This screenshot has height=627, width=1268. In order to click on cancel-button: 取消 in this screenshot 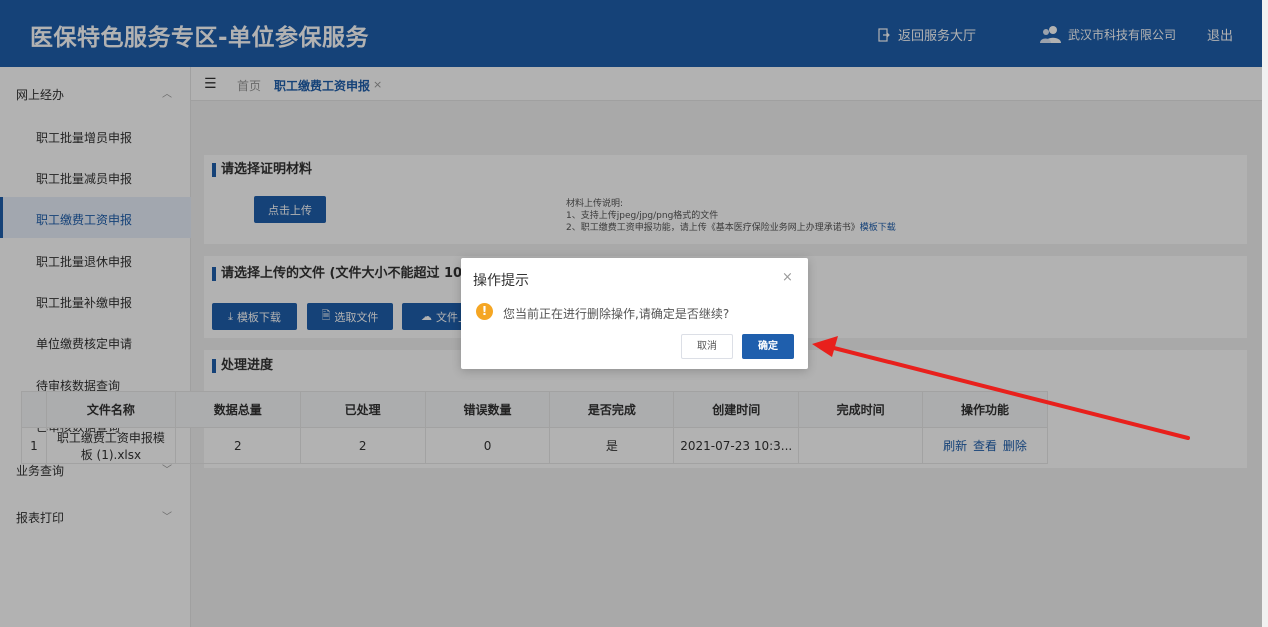, I will do `click(707, 346)`.